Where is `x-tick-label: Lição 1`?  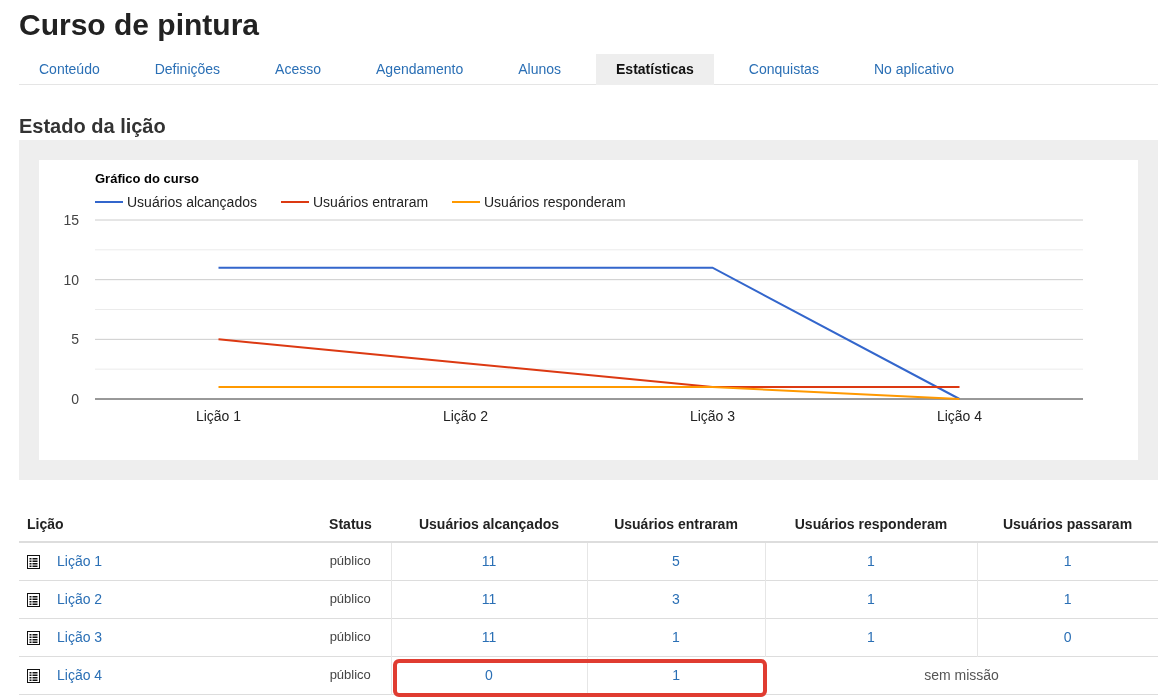
x-tick-label: Lição 1 is located at coordinates (218, 416).